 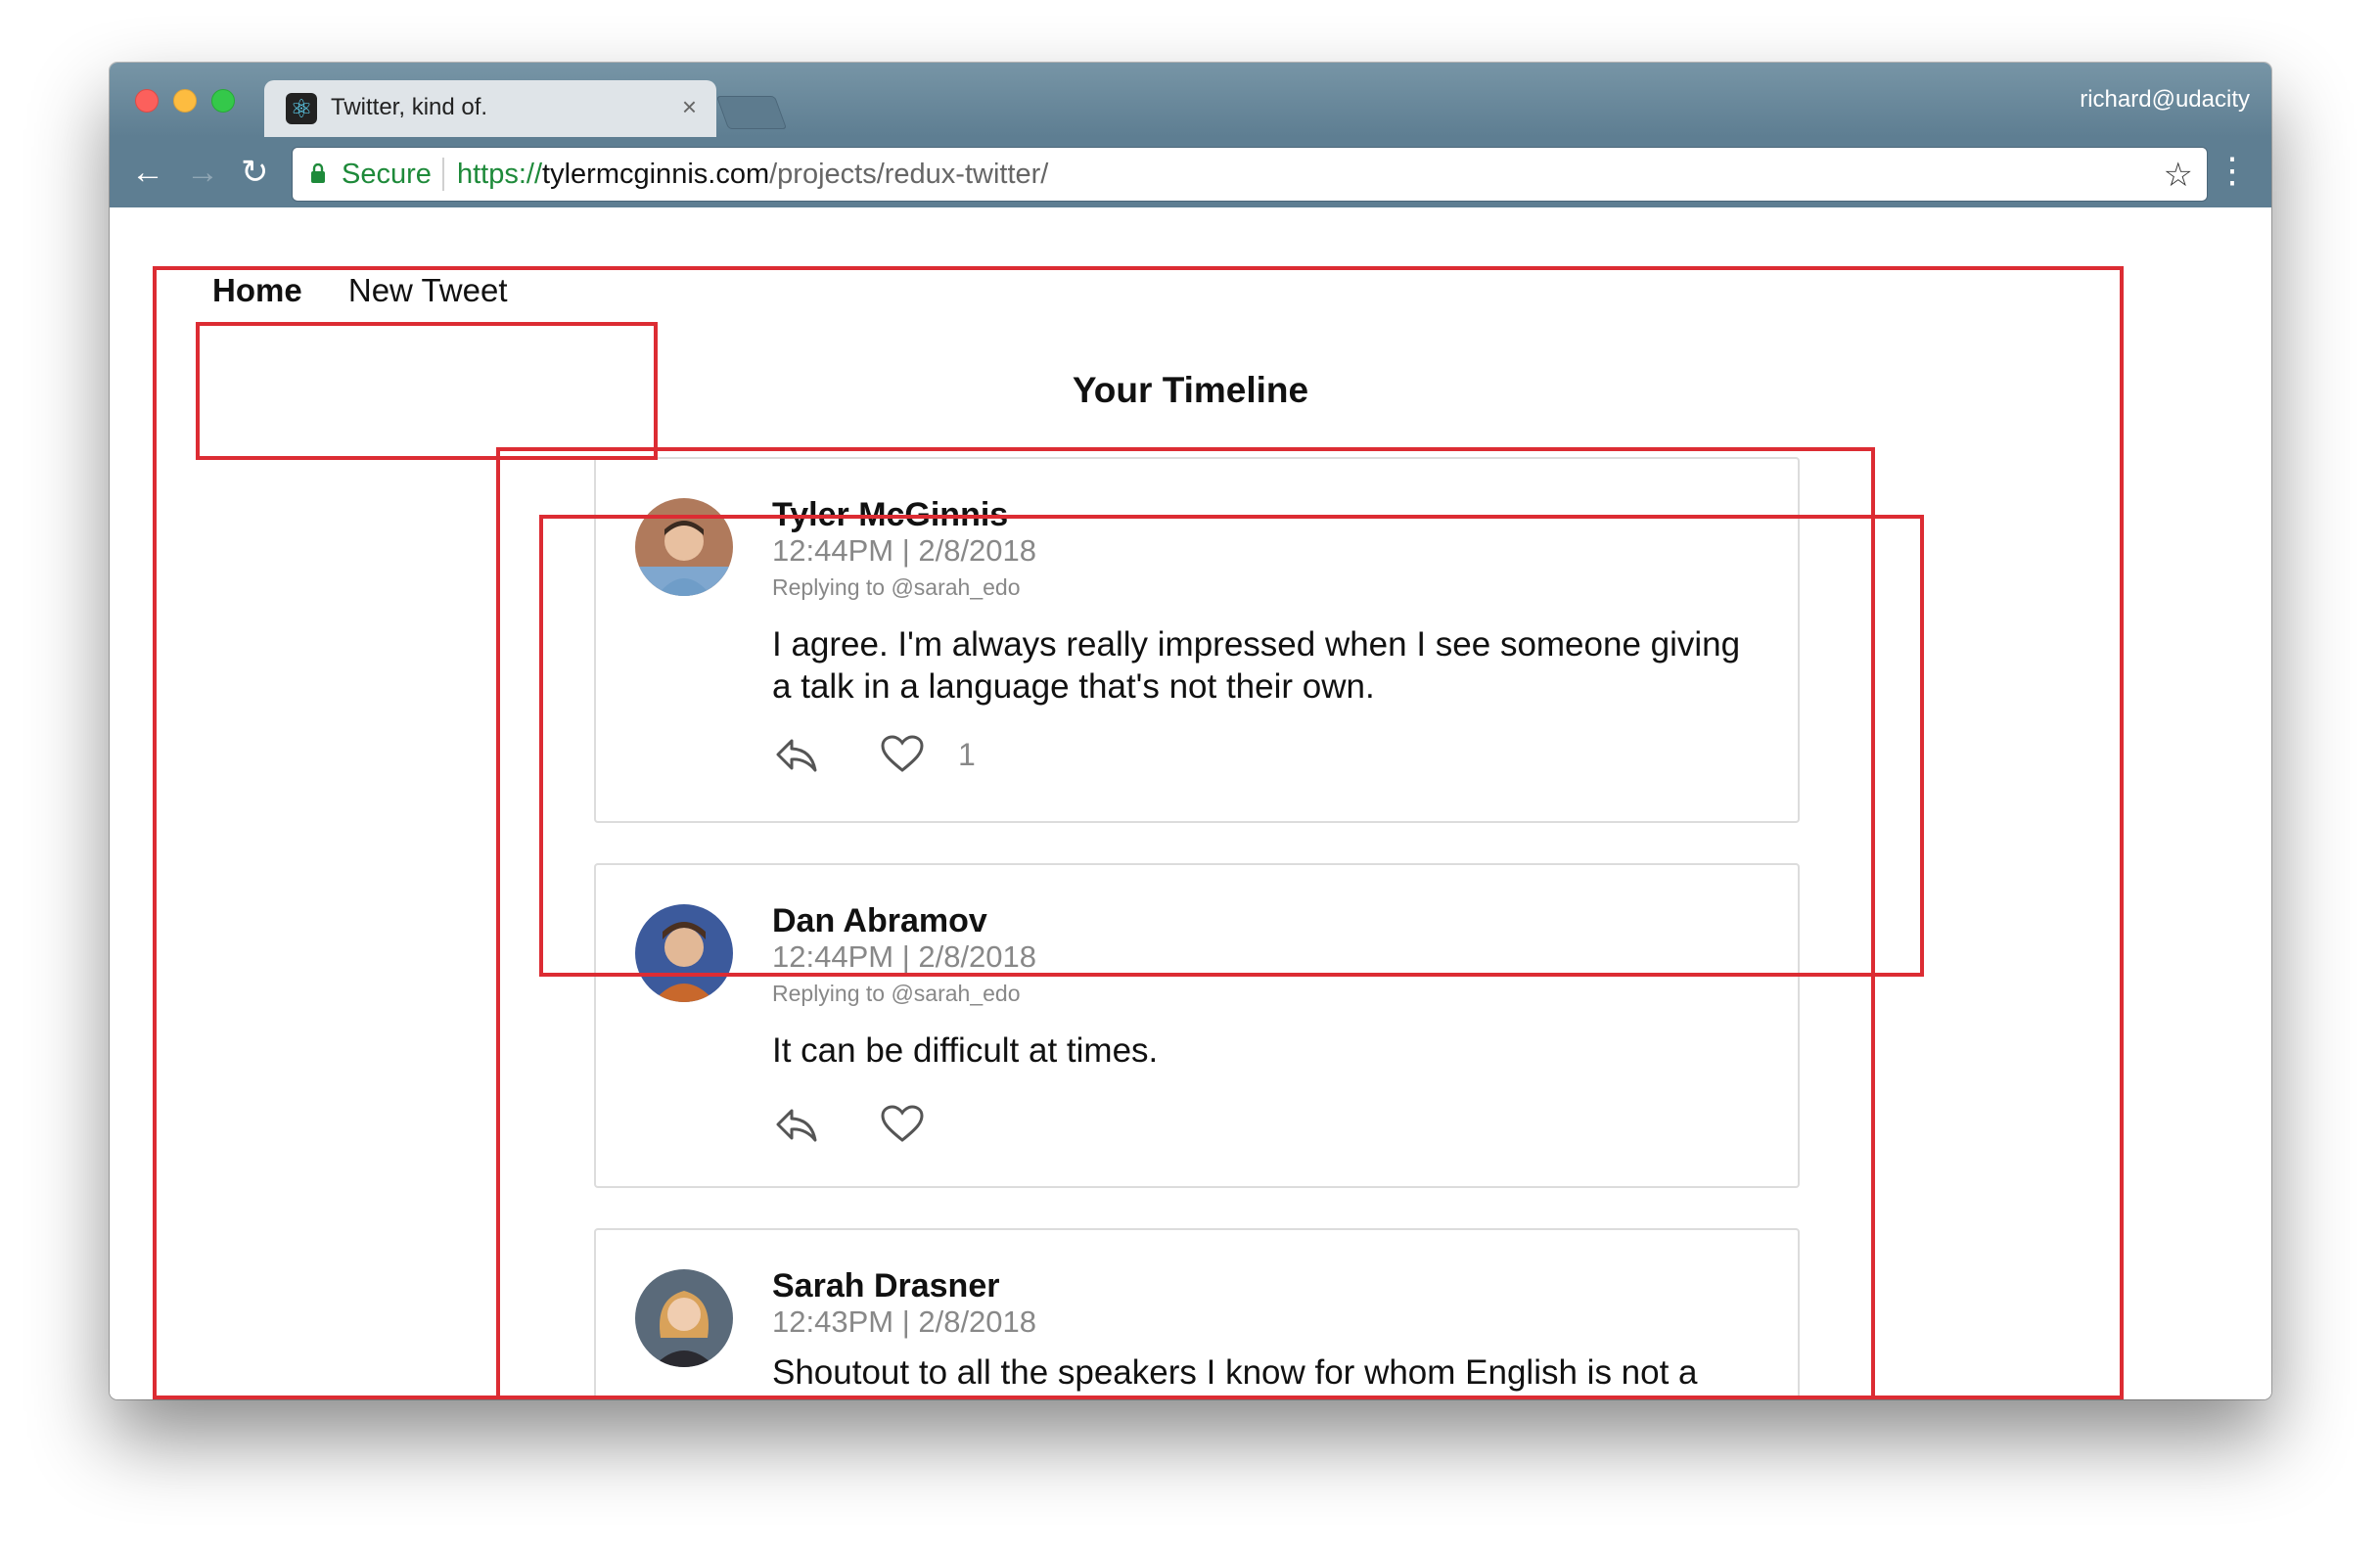 What do you see at coordinates (223, 101) in the screenshot?
I see `maximize-window-button` at bounding box center [223, 101].